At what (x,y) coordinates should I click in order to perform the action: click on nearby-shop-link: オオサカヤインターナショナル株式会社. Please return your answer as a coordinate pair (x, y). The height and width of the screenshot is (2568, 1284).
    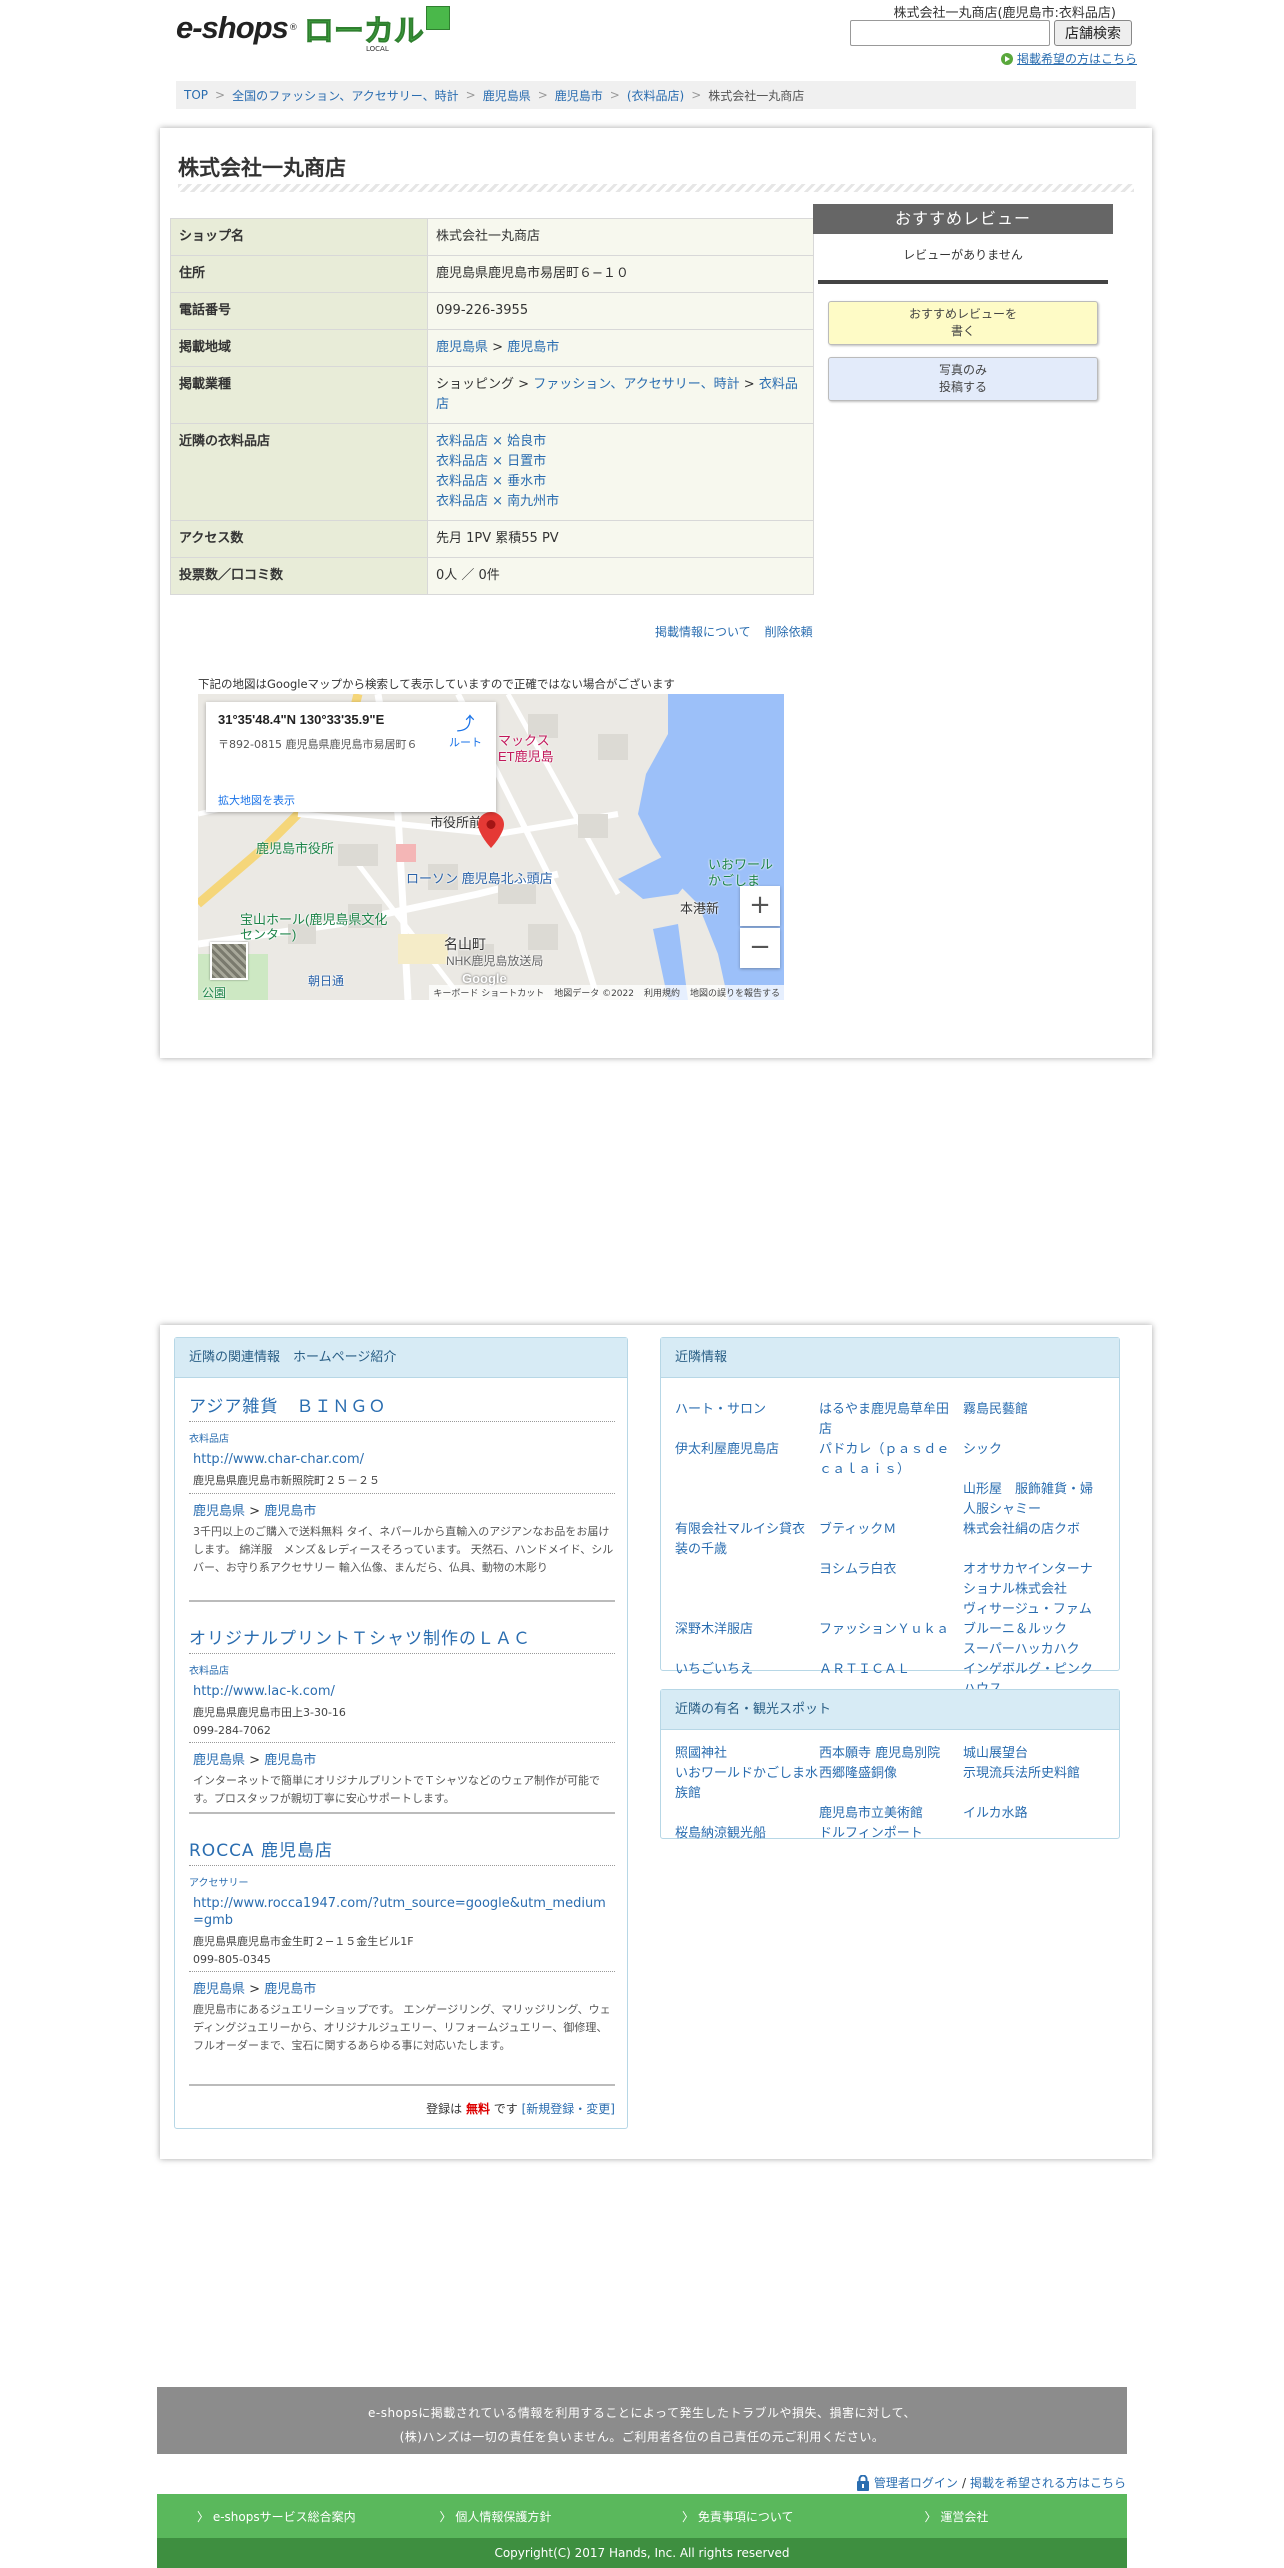
    Looking at the image, I should click on (1035, 1580).